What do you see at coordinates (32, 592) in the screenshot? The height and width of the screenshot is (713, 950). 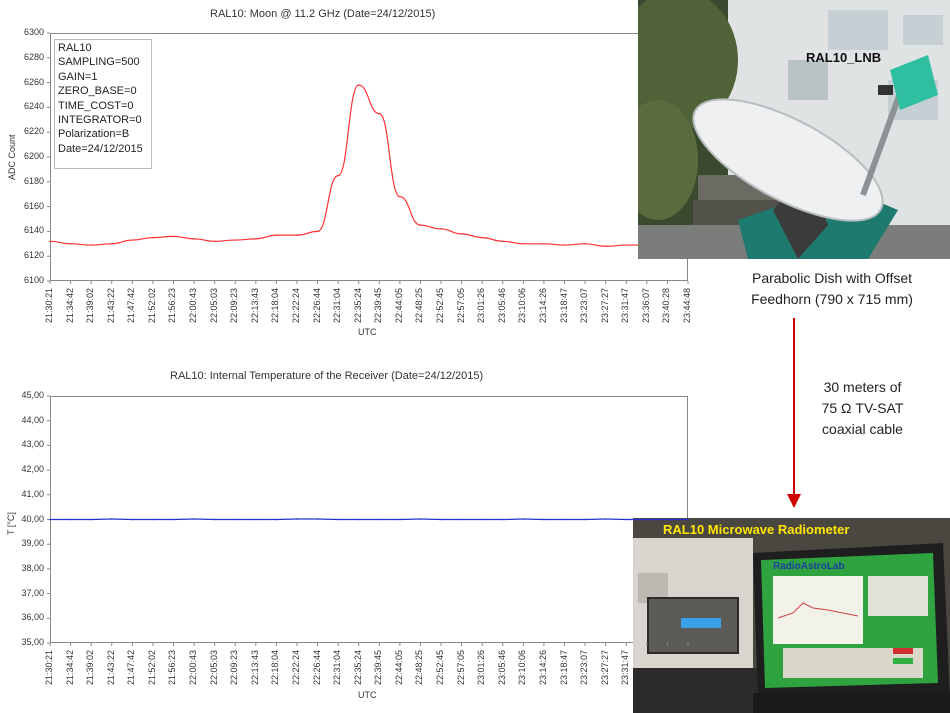 I see `y-tick-label: 37,00` at bounding box center [32, 592].